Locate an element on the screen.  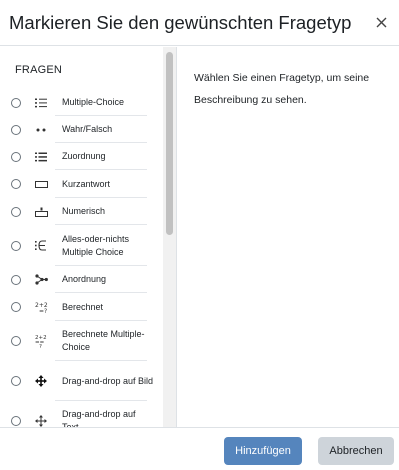
question-type-label: Zuordnung is located at coordinates (84, 156).